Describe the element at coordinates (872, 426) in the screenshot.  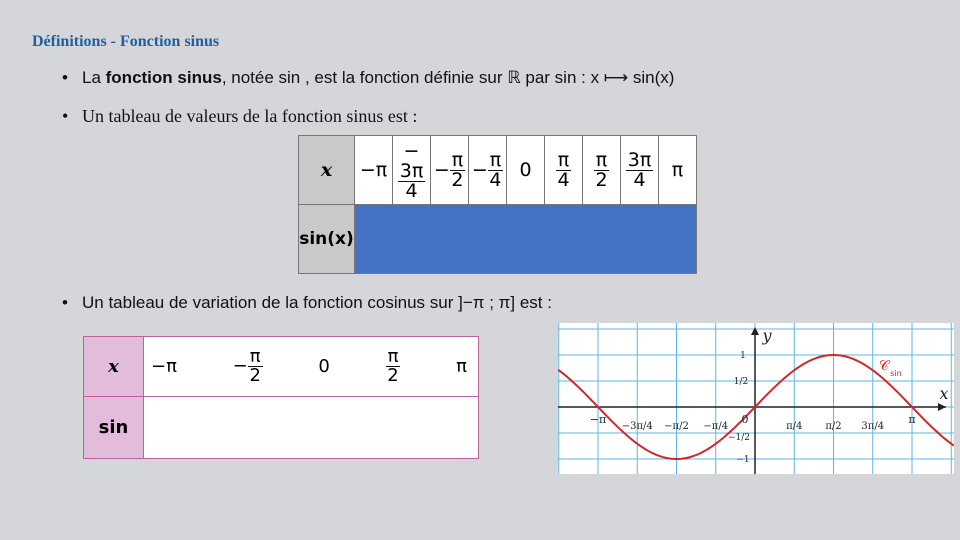
I see `x-tick-label: 3π/4` at that location.